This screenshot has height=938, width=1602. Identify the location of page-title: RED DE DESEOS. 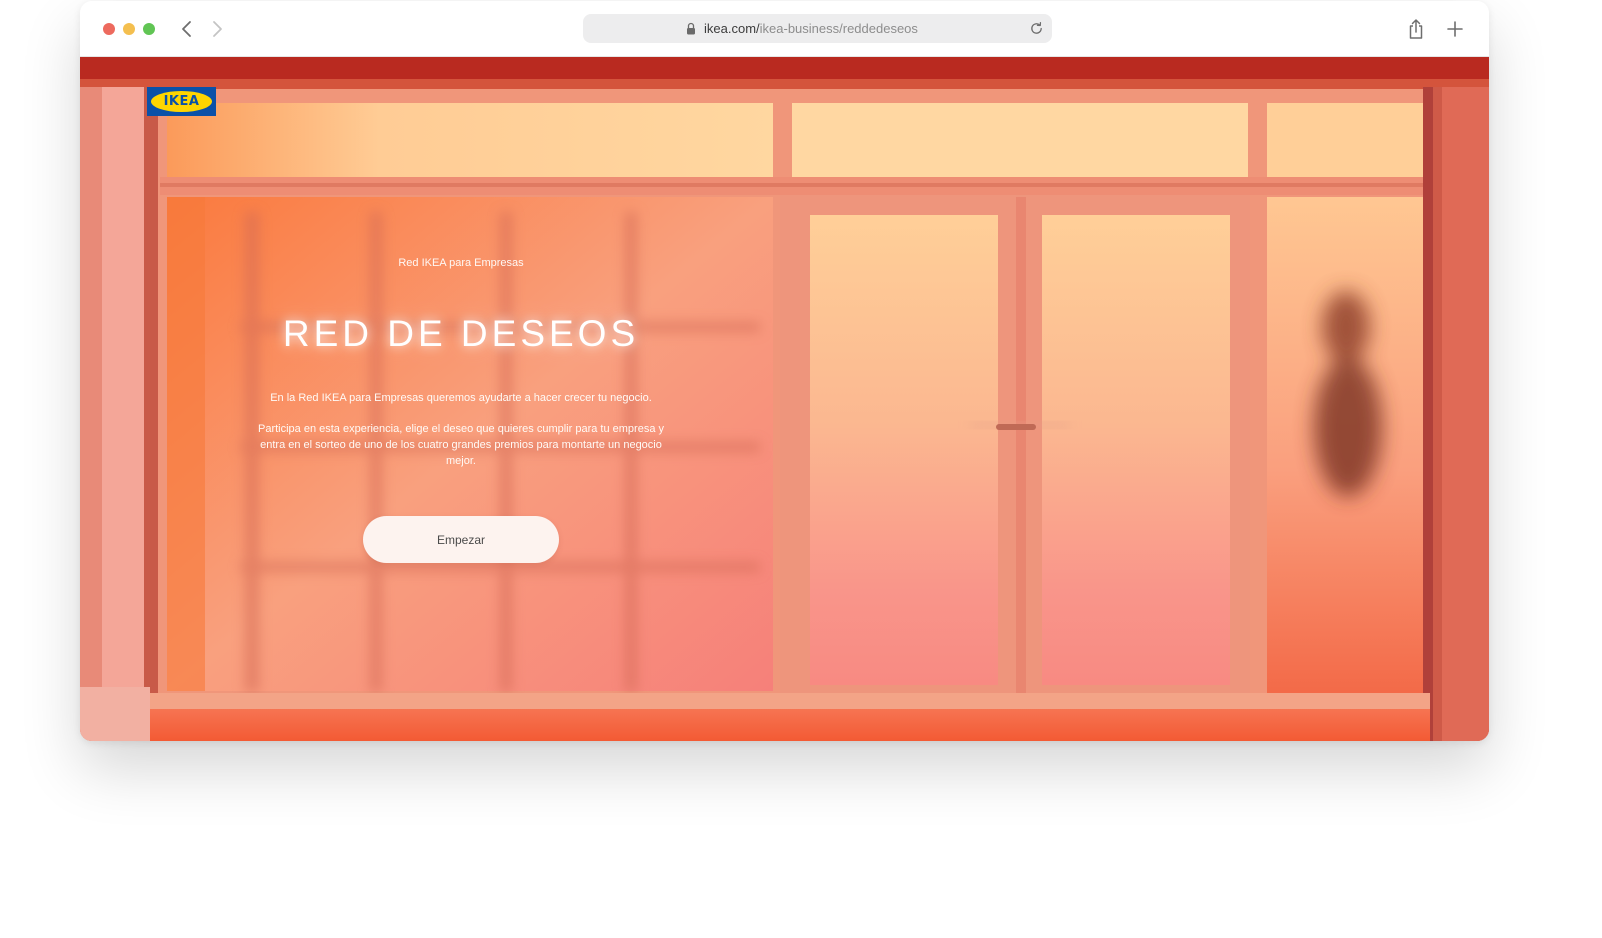
(461, 333).